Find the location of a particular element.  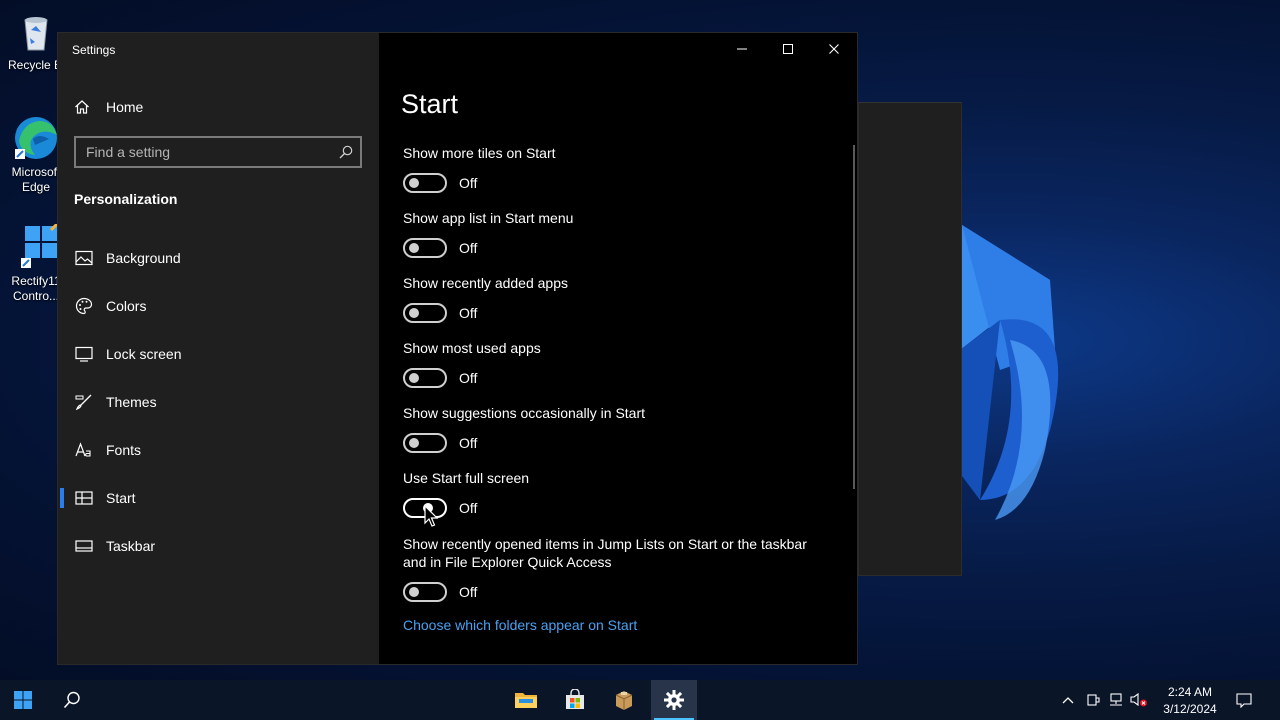

minimize-button is located at coordinates (742, 49).